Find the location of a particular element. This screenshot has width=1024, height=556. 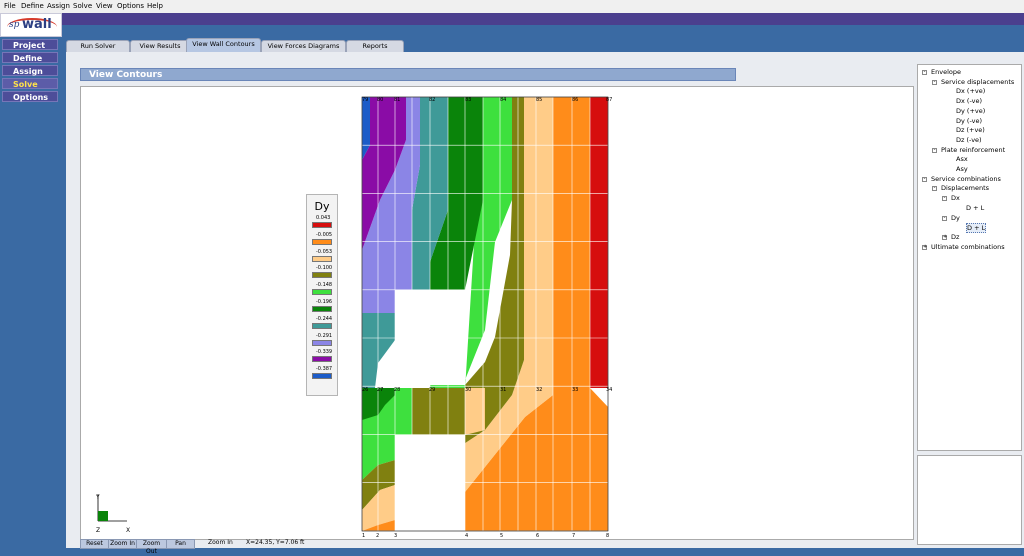

node-label-middle: 26 is located at coordinates (365, 390).